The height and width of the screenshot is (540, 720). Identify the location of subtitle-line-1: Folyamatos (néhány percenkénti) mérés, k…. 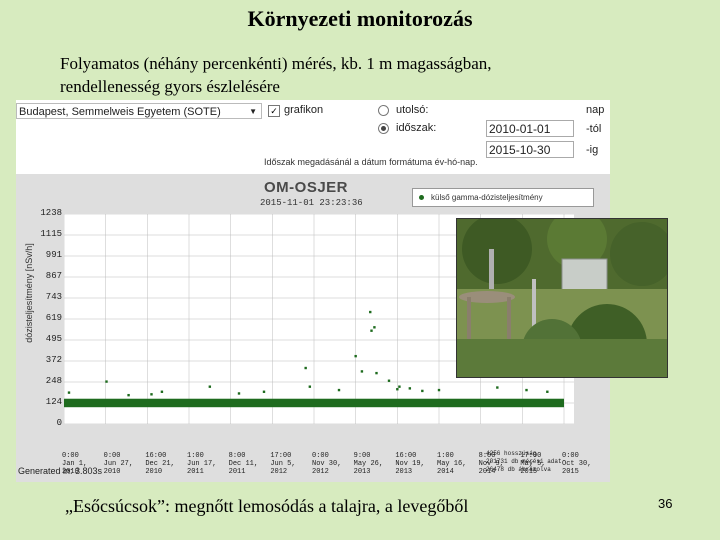
(276, 63).